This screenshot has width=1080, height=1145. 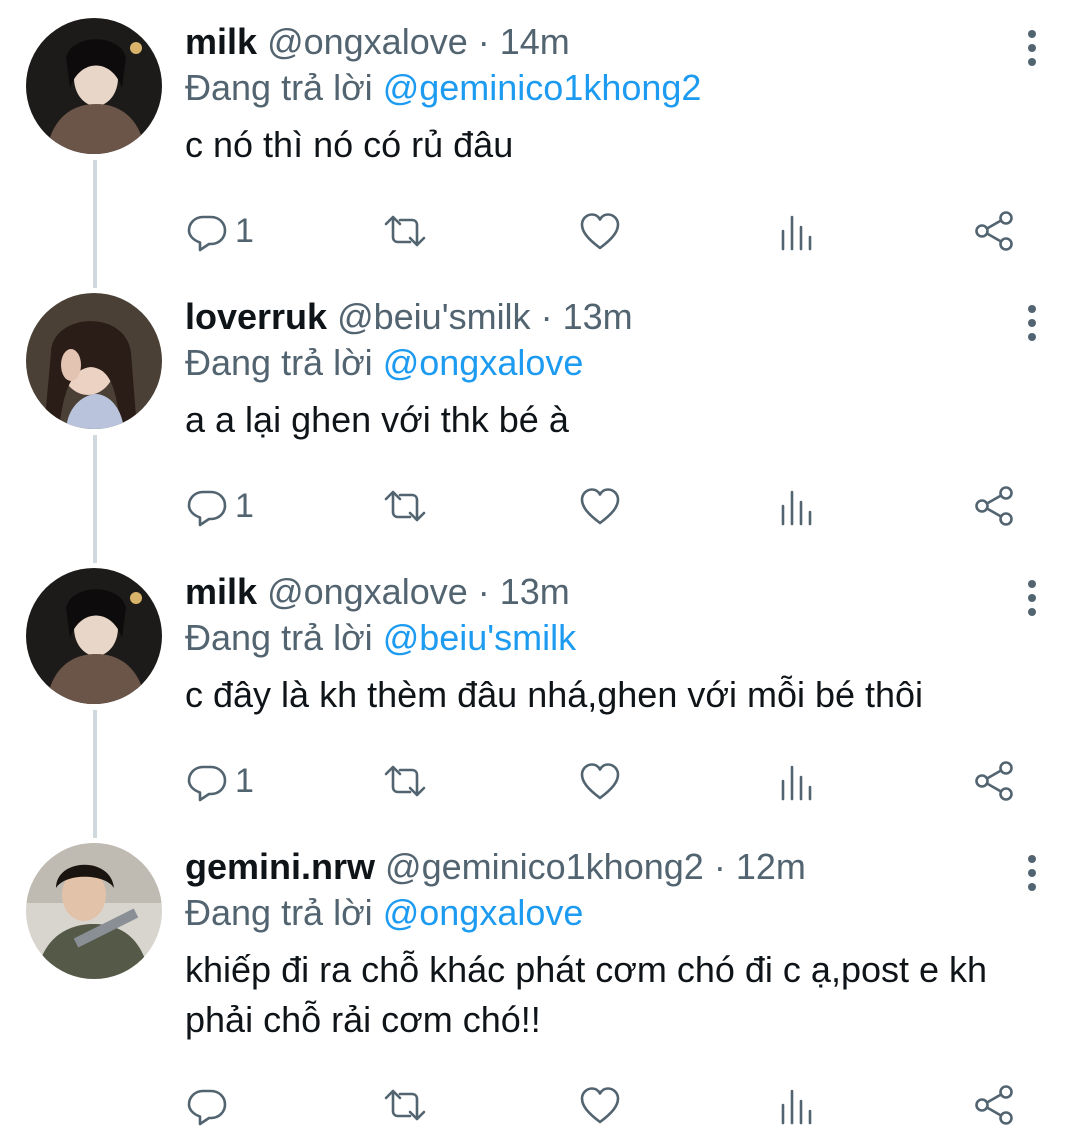 I want to click on reply-button, so click(x=210, y=1105).